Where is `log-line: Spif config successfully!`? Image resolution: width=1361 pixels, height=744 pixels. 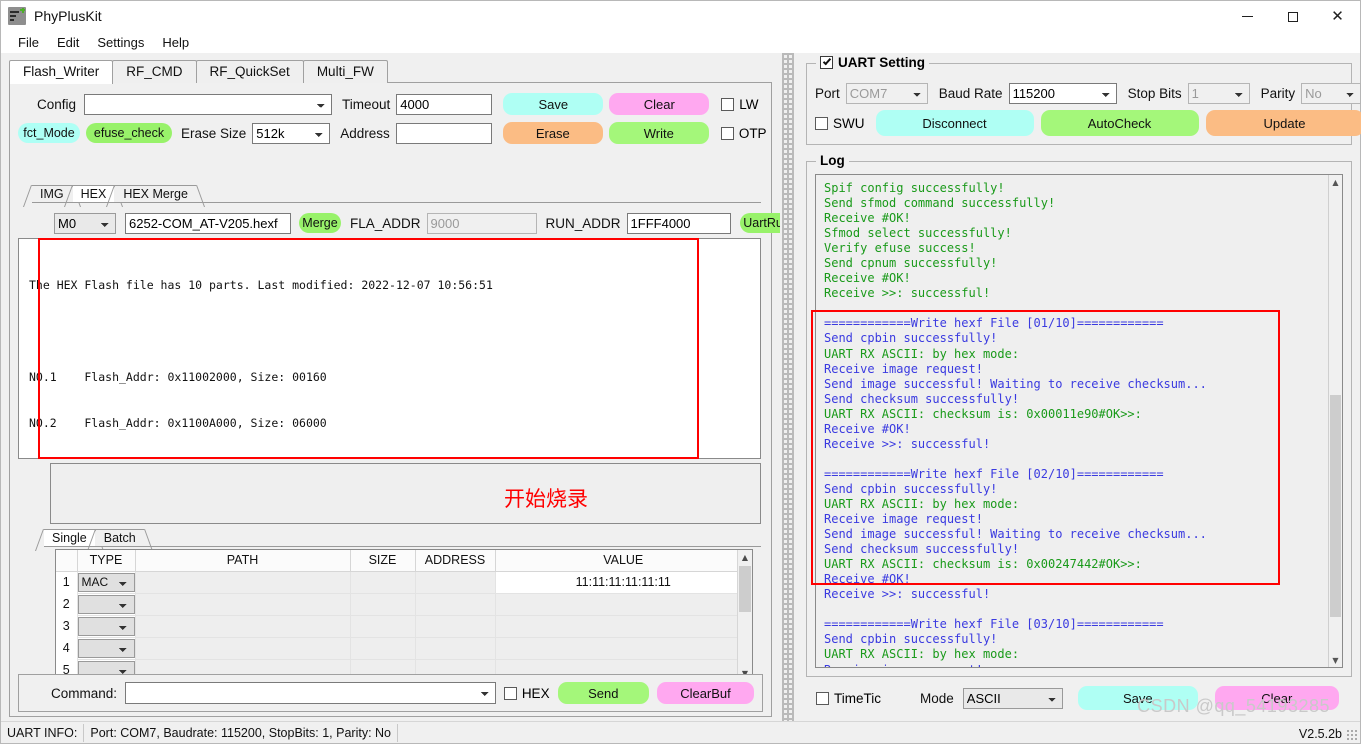
log-line: Spif config successfully! is located at coordinates (914, 188).